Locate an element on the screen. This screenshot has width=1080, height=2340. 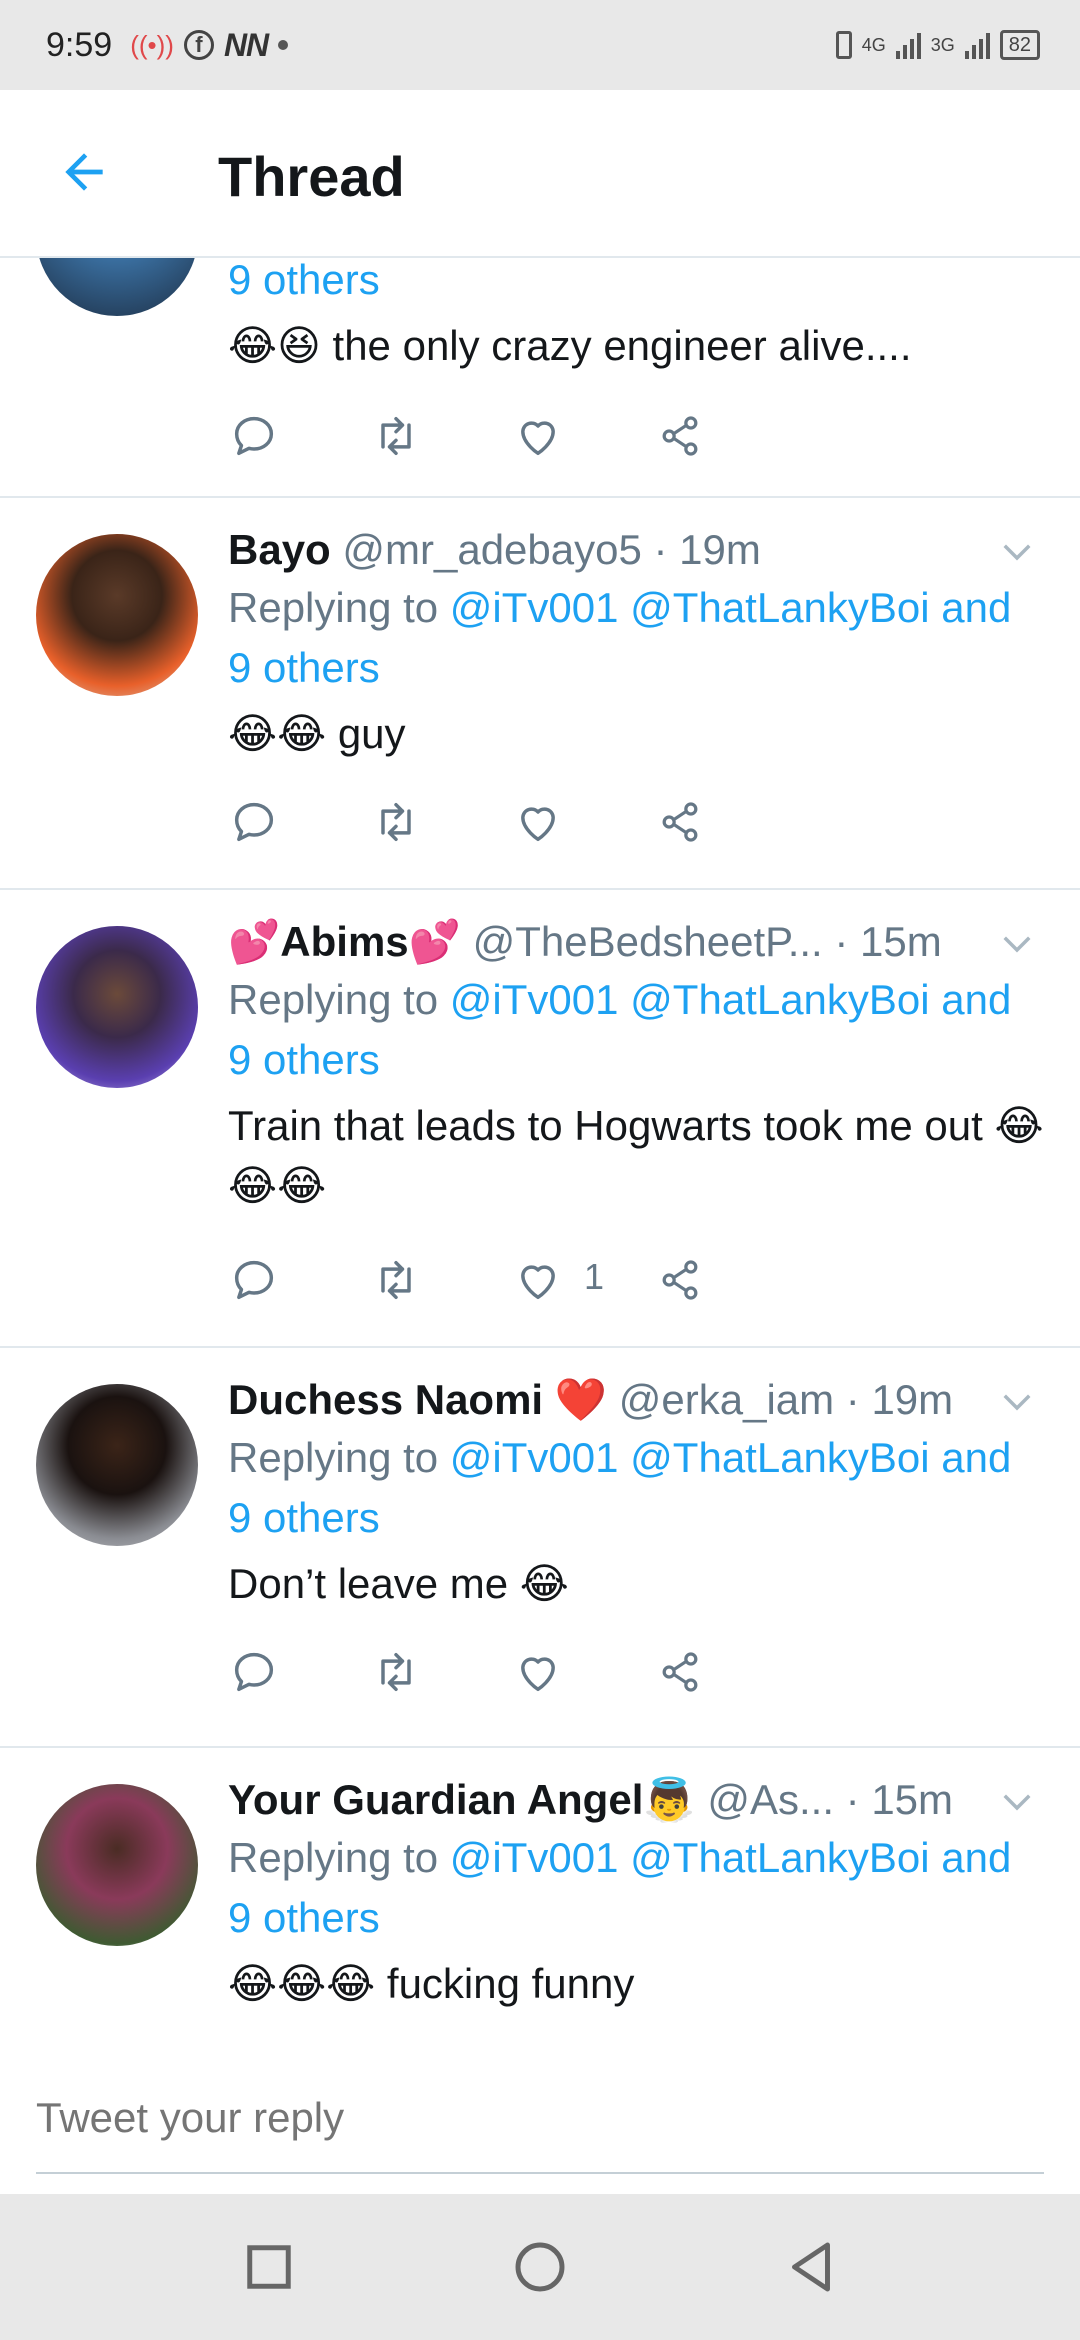
reply-input-underline is located at coordinates (540, 2173).